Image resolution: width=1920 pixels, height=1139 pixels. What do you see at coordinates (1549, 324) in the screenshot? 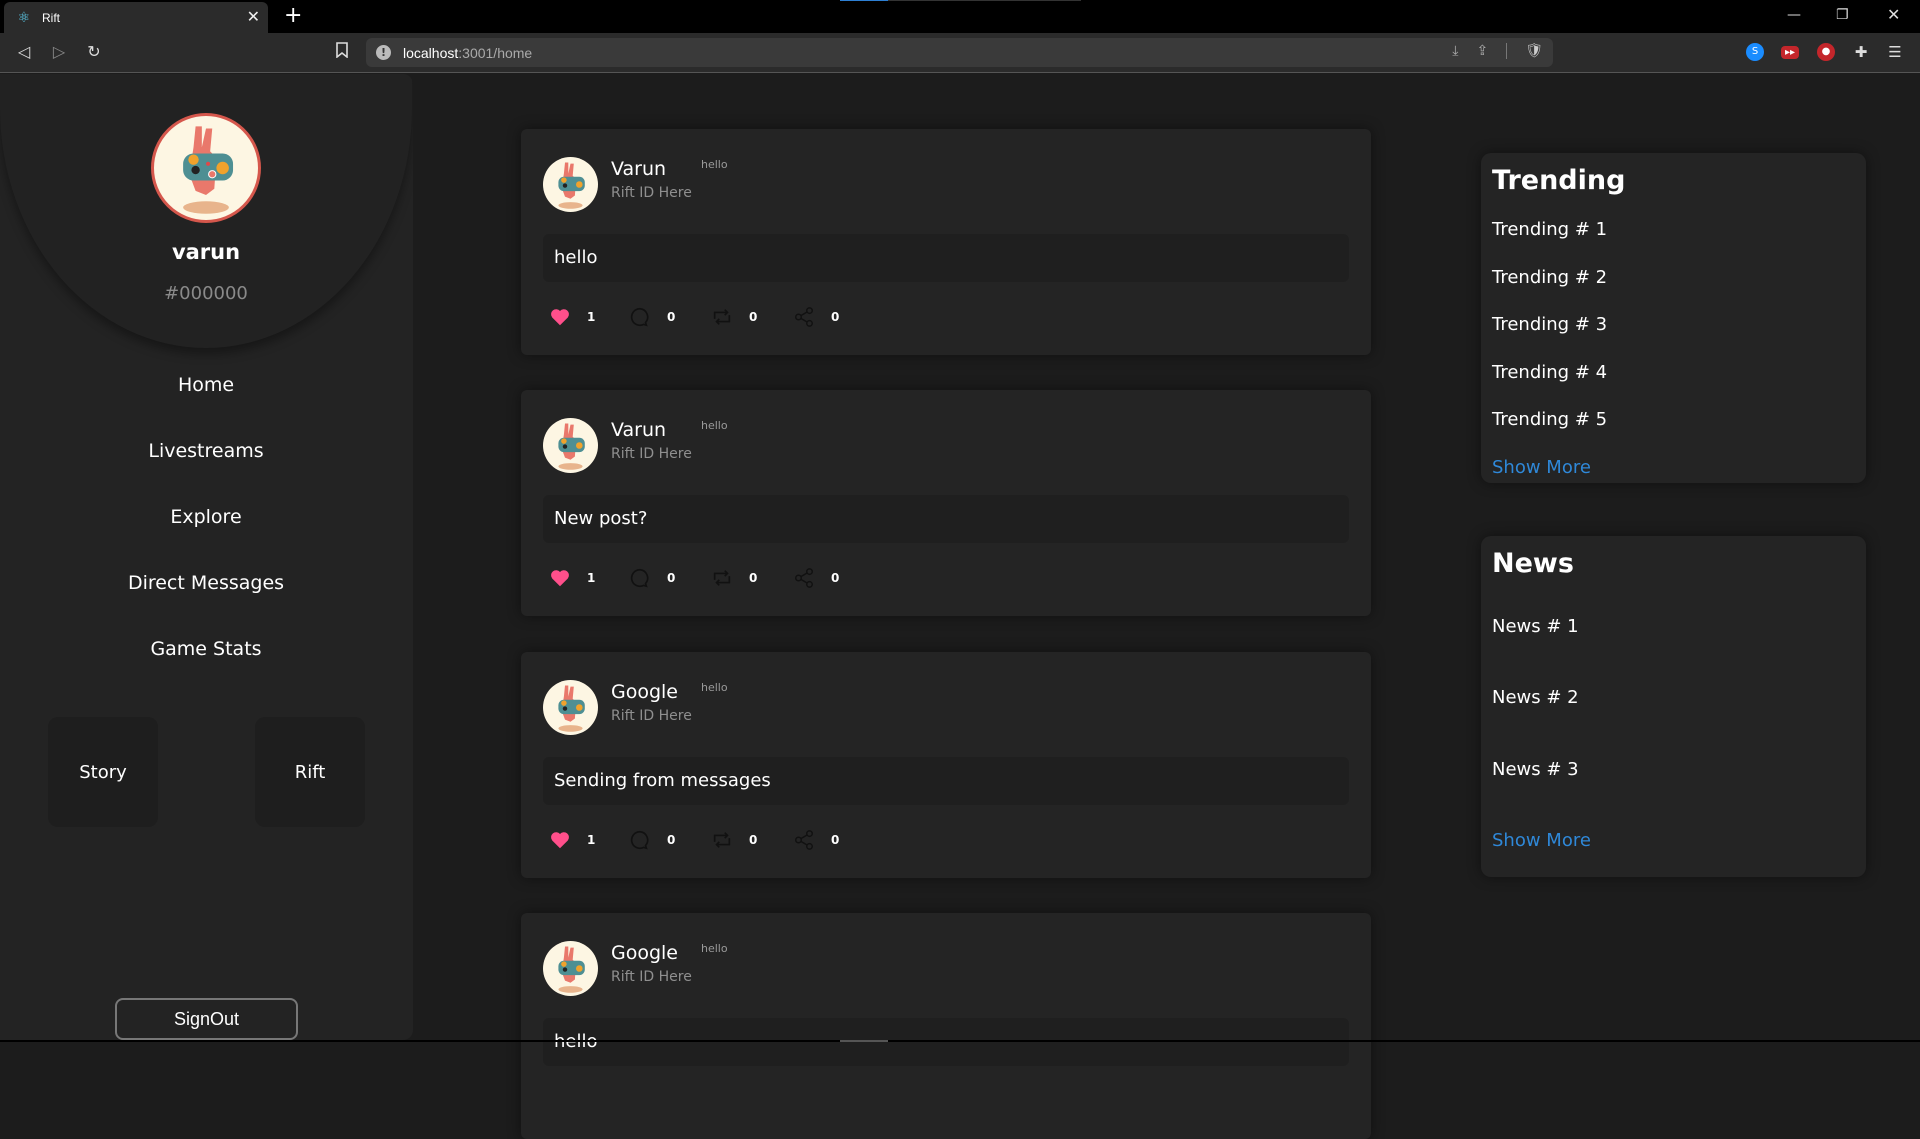
I see `trending-item: Trending # 3` at bounding box center [1549, 324].